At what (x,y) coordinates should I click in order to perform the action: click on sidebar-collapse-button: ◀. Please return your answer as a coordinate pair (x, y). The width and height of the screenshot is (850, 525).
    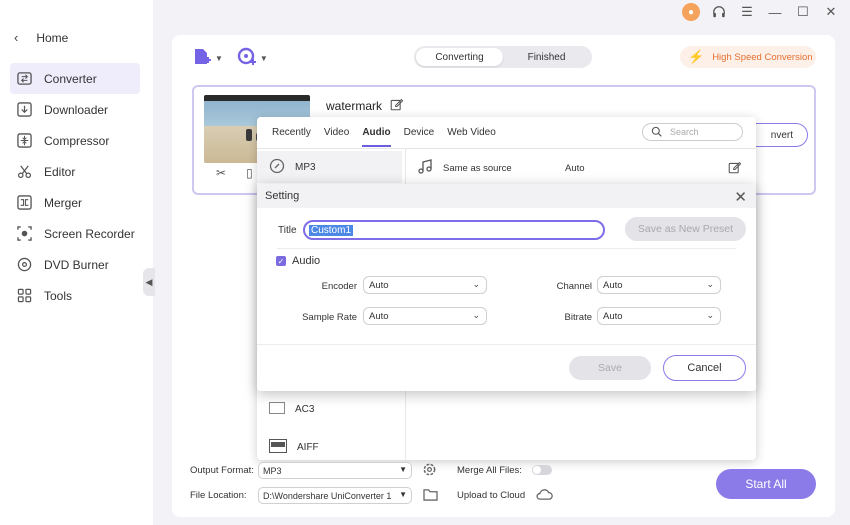
    Looking at the image, I should click on (149, 282).